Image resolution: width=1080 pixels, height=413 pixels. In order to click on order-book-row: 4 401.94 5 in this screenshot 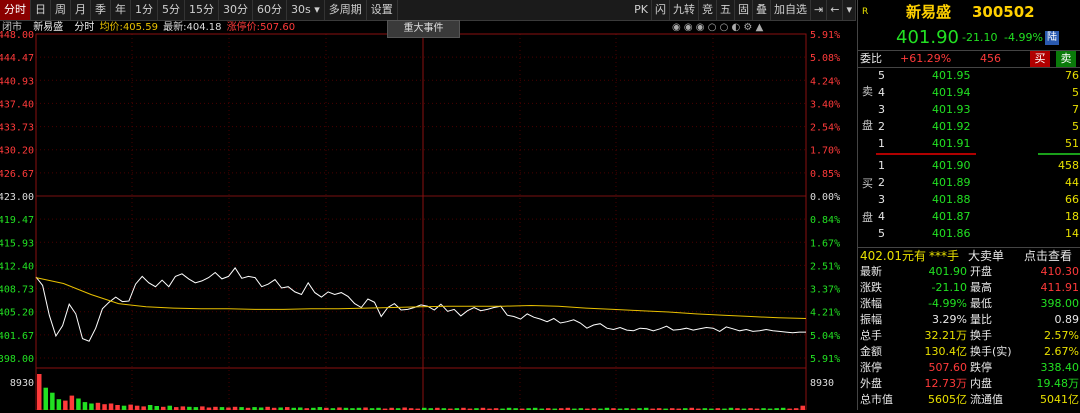, I will do `click(969, 93)`.